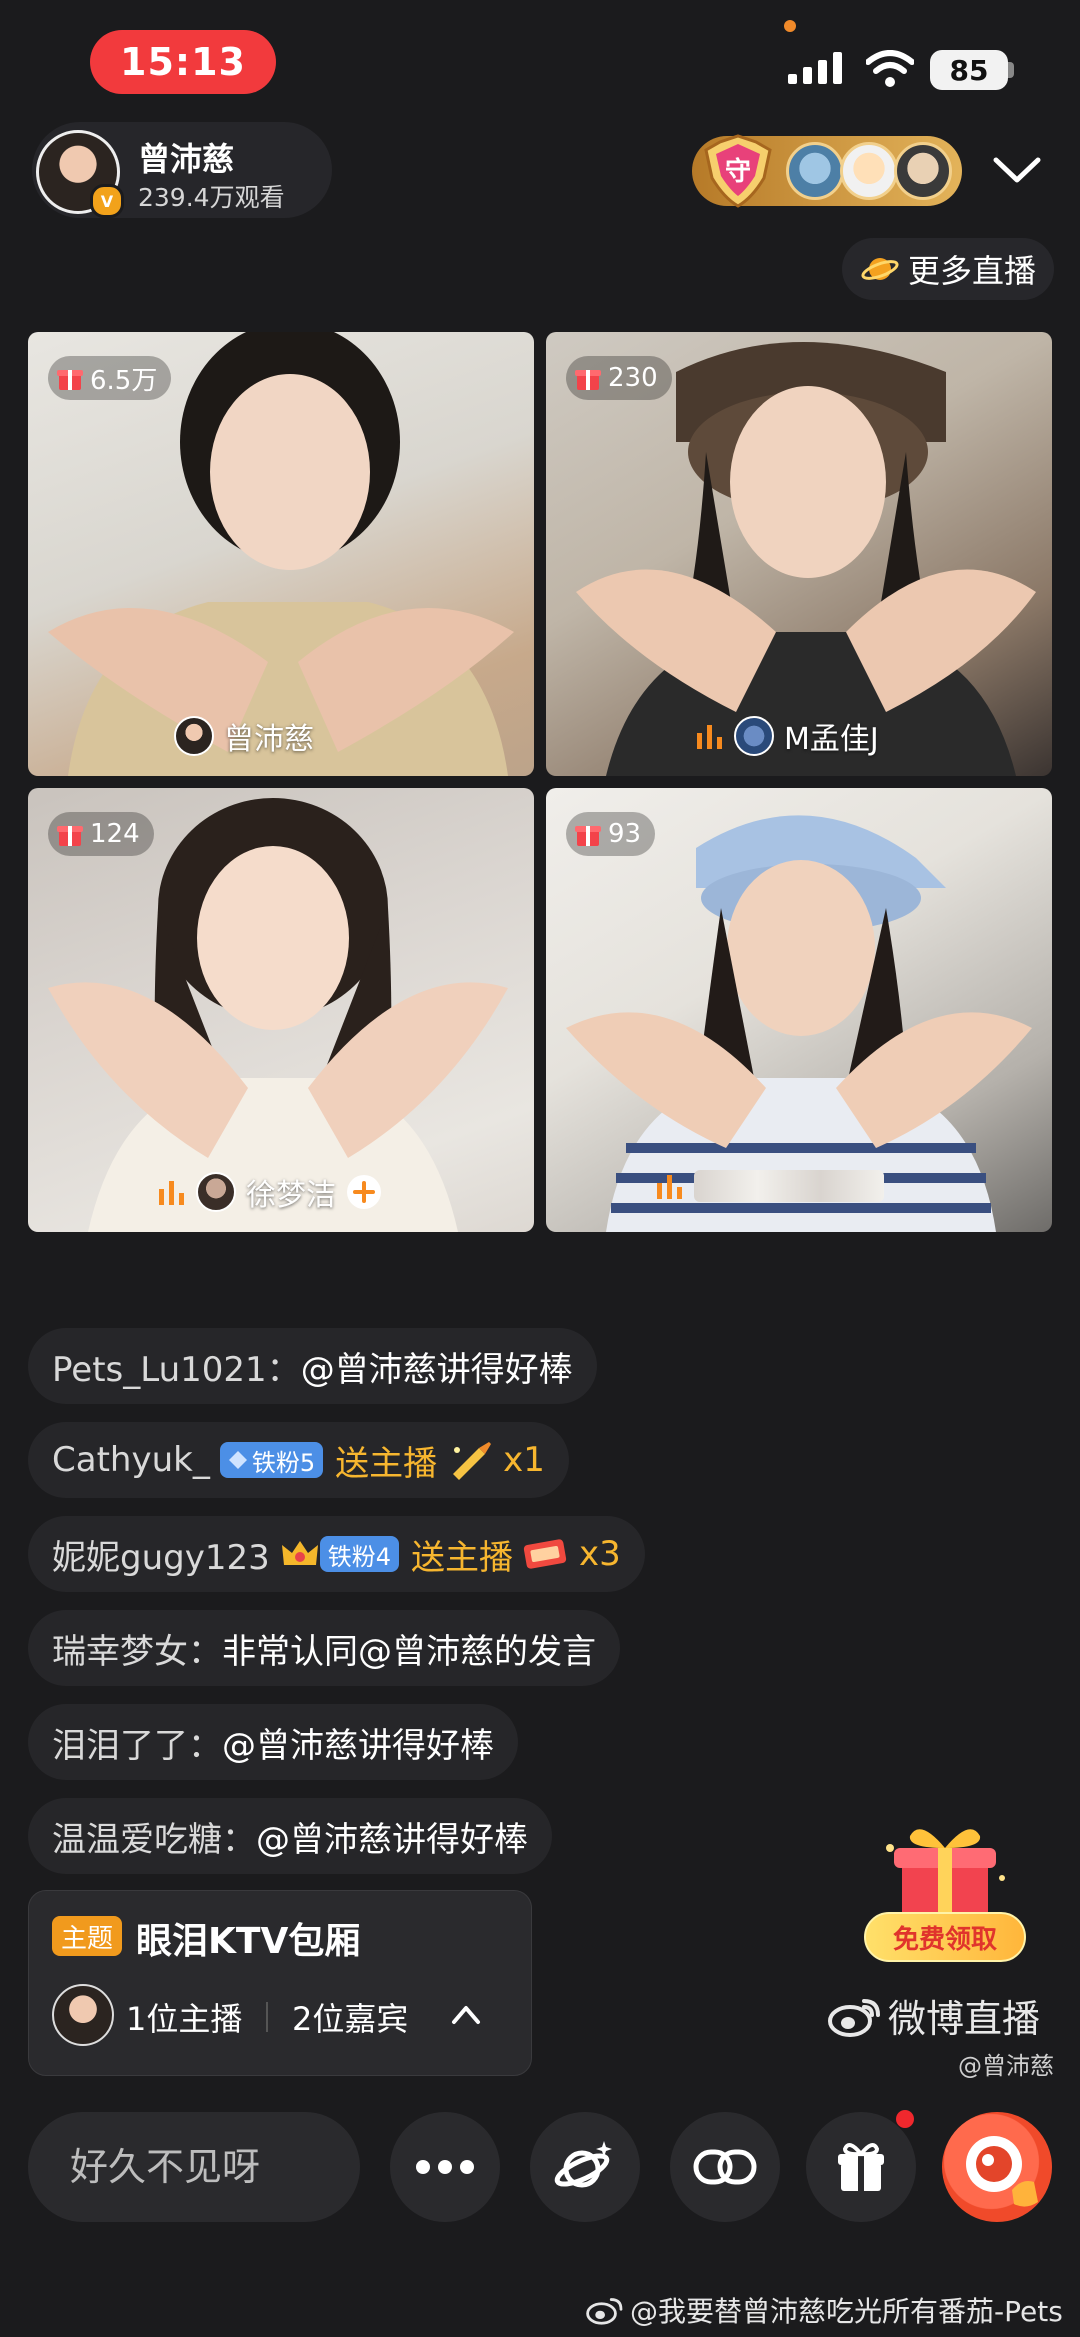  Describe the element at coordinates (269, 739) in the screenshot. I see `tile-name: 曾沛慈` at that location.